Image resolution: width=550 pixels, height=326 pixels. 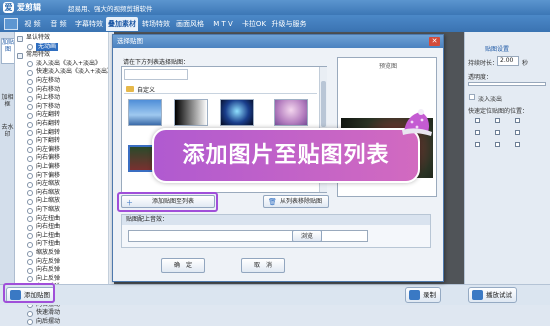 What do you see at coordinates (278, 41) in the screenshot?
I see `dialog-title: 选择贴图` at bounding box center [278, 41].